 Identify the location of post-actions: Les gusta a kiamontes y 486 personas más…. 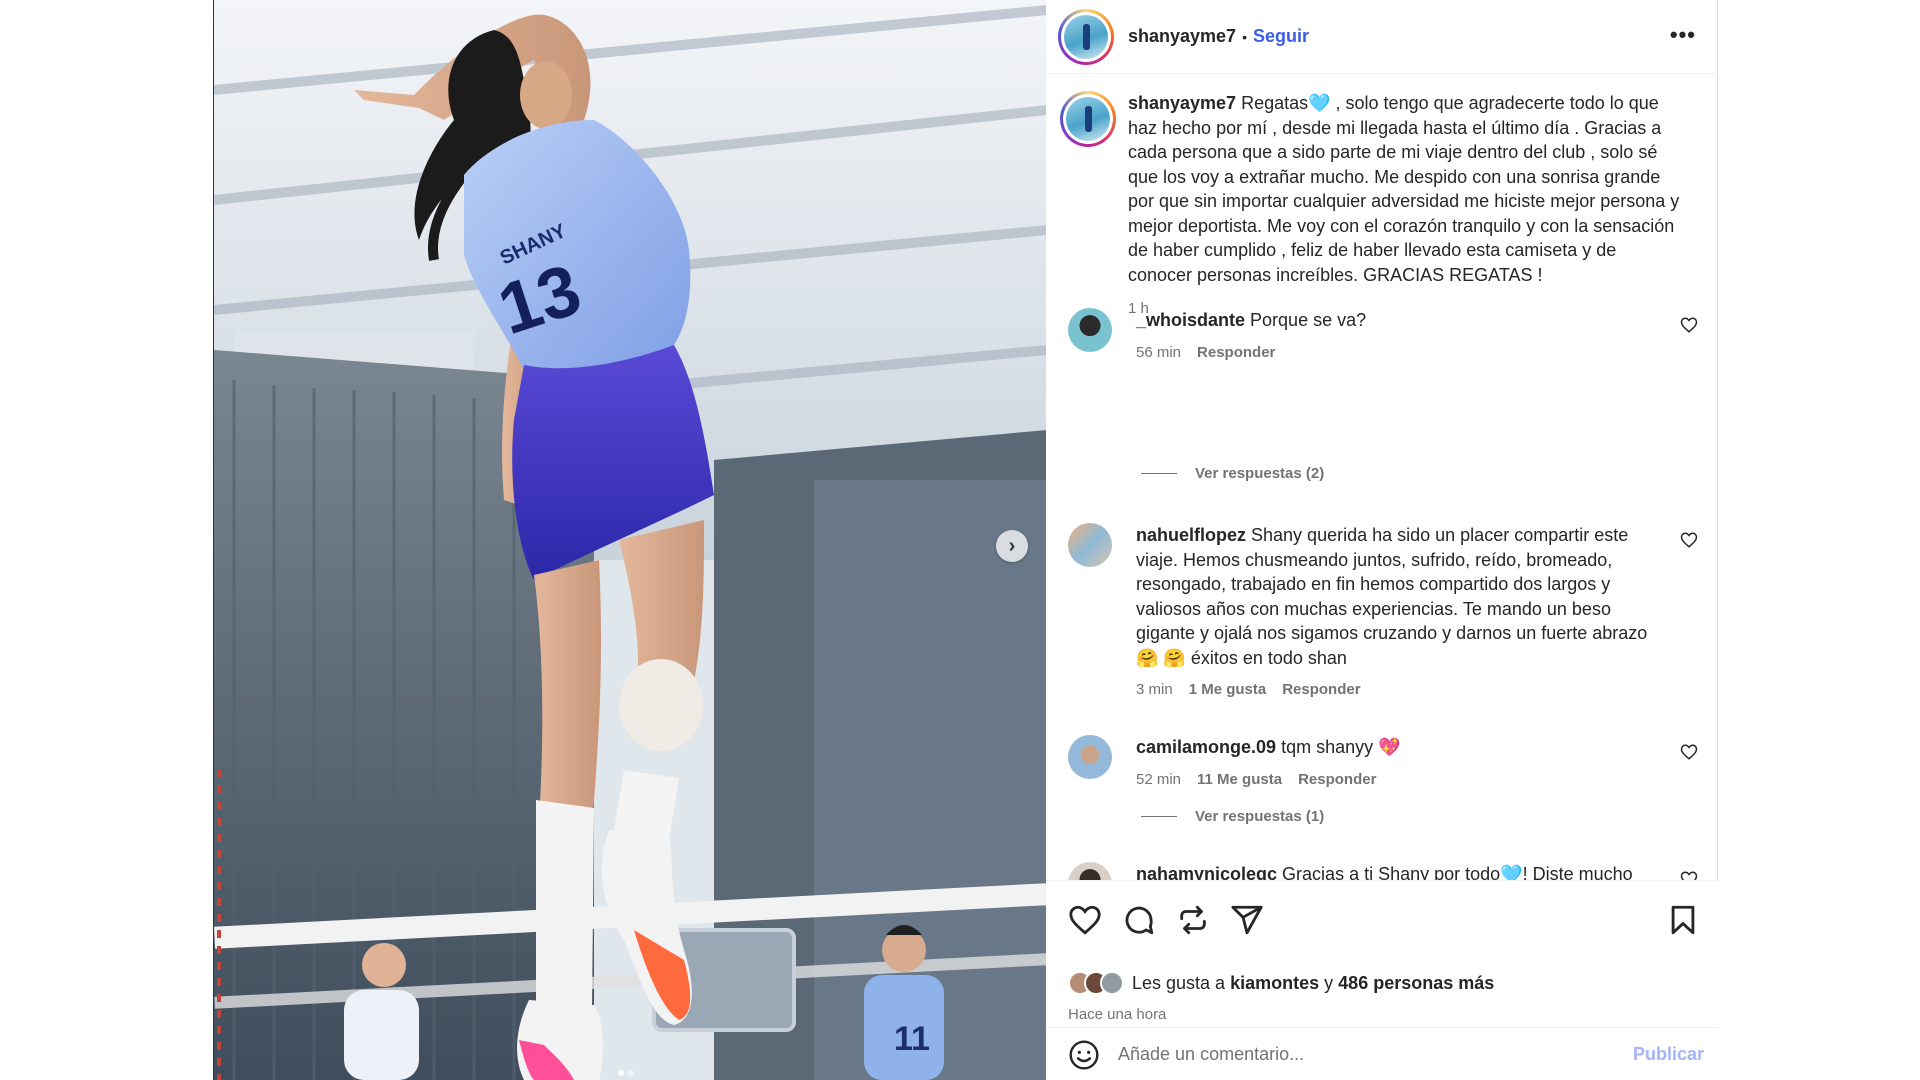
(1382, 980).